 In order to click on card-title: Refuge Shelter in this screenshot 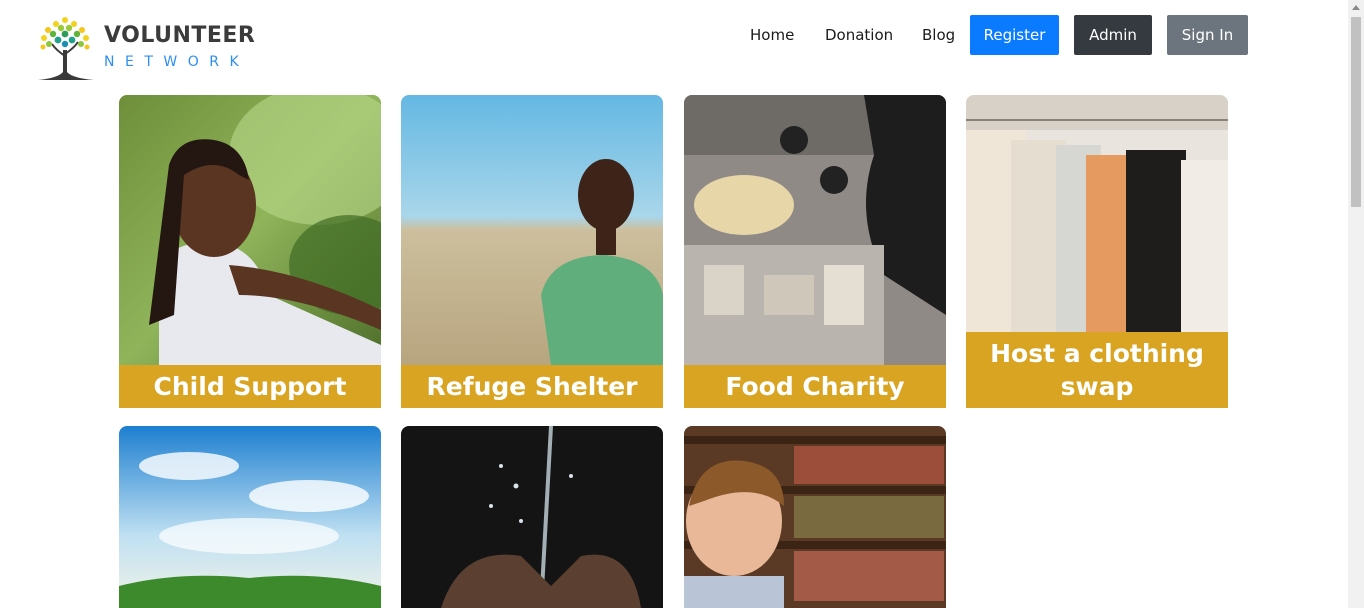, I will do `click(532, 386)`.